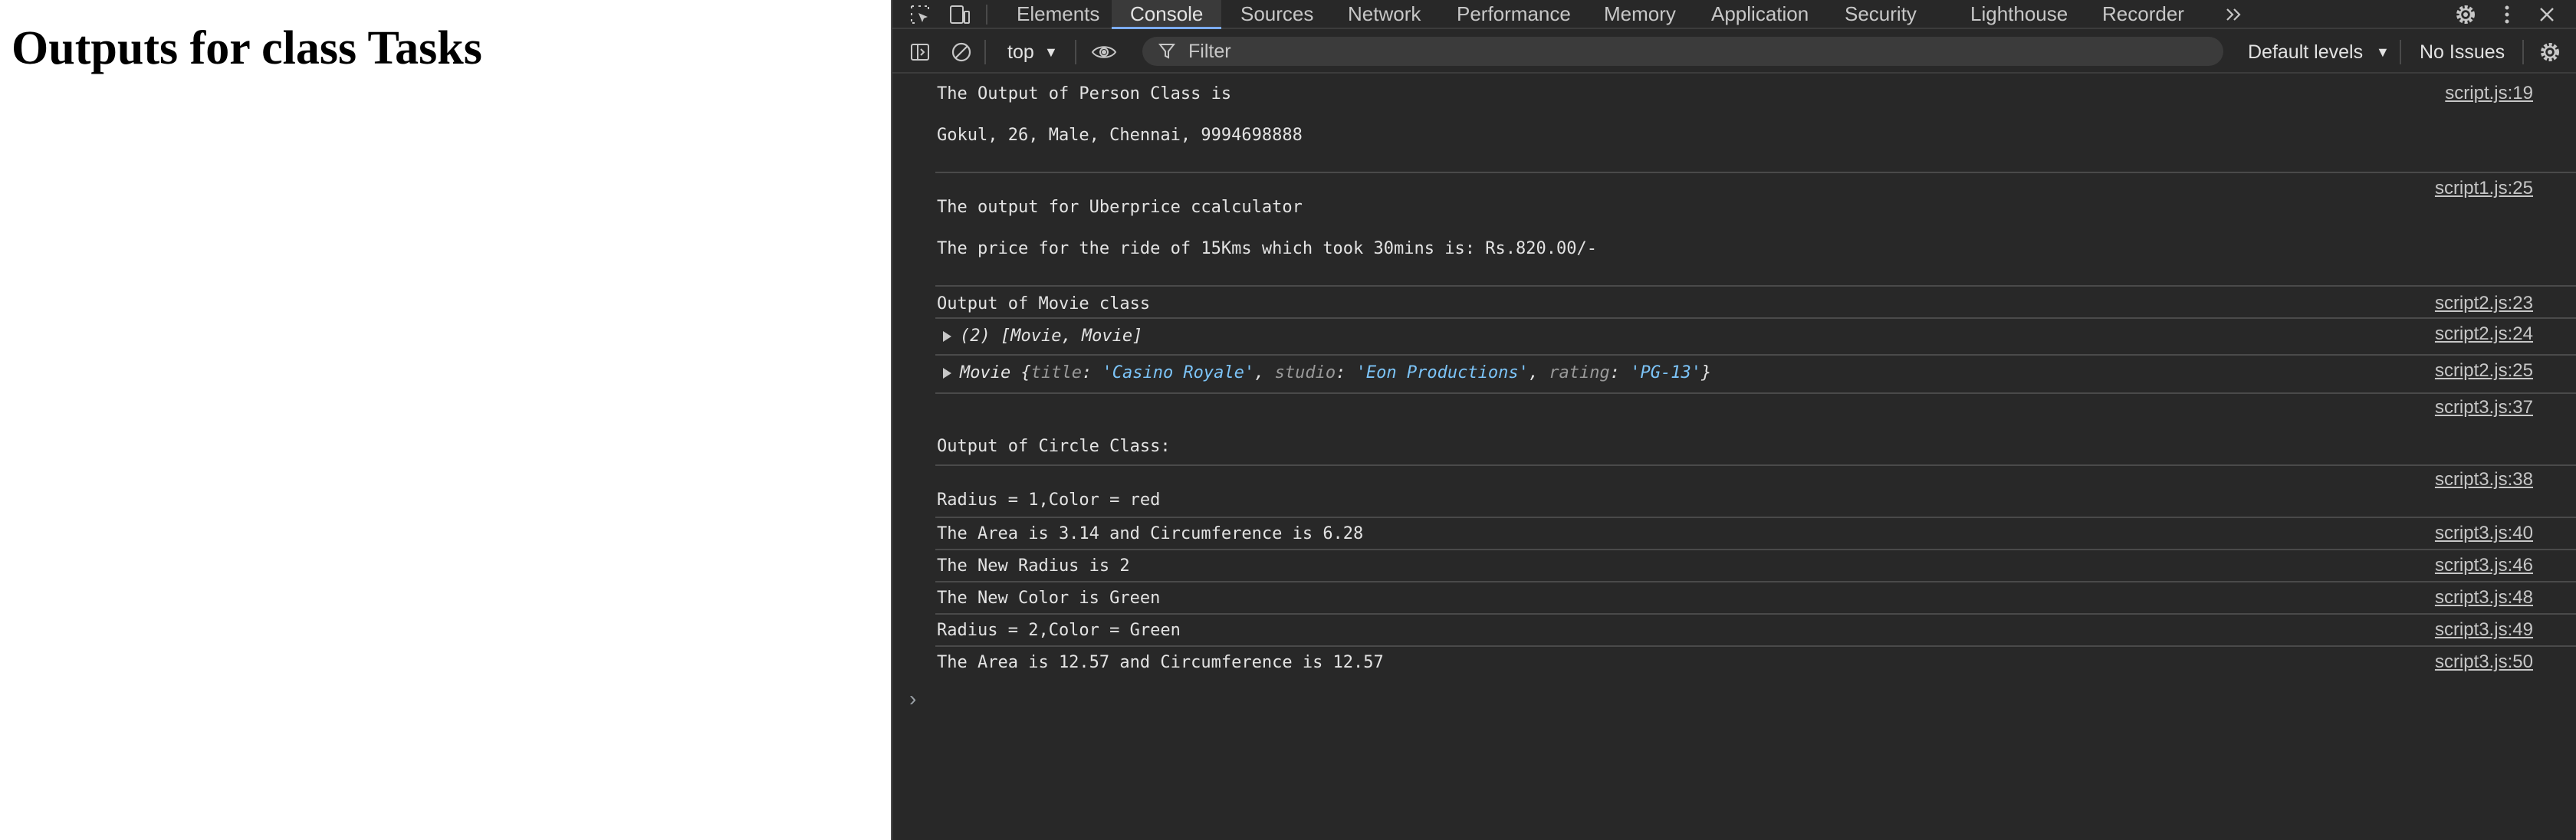 This screenshot has height=840, width=2576. Describe the element at coordinates (962, 52) in the screenshot. I see `clear-console-icon` at that location.